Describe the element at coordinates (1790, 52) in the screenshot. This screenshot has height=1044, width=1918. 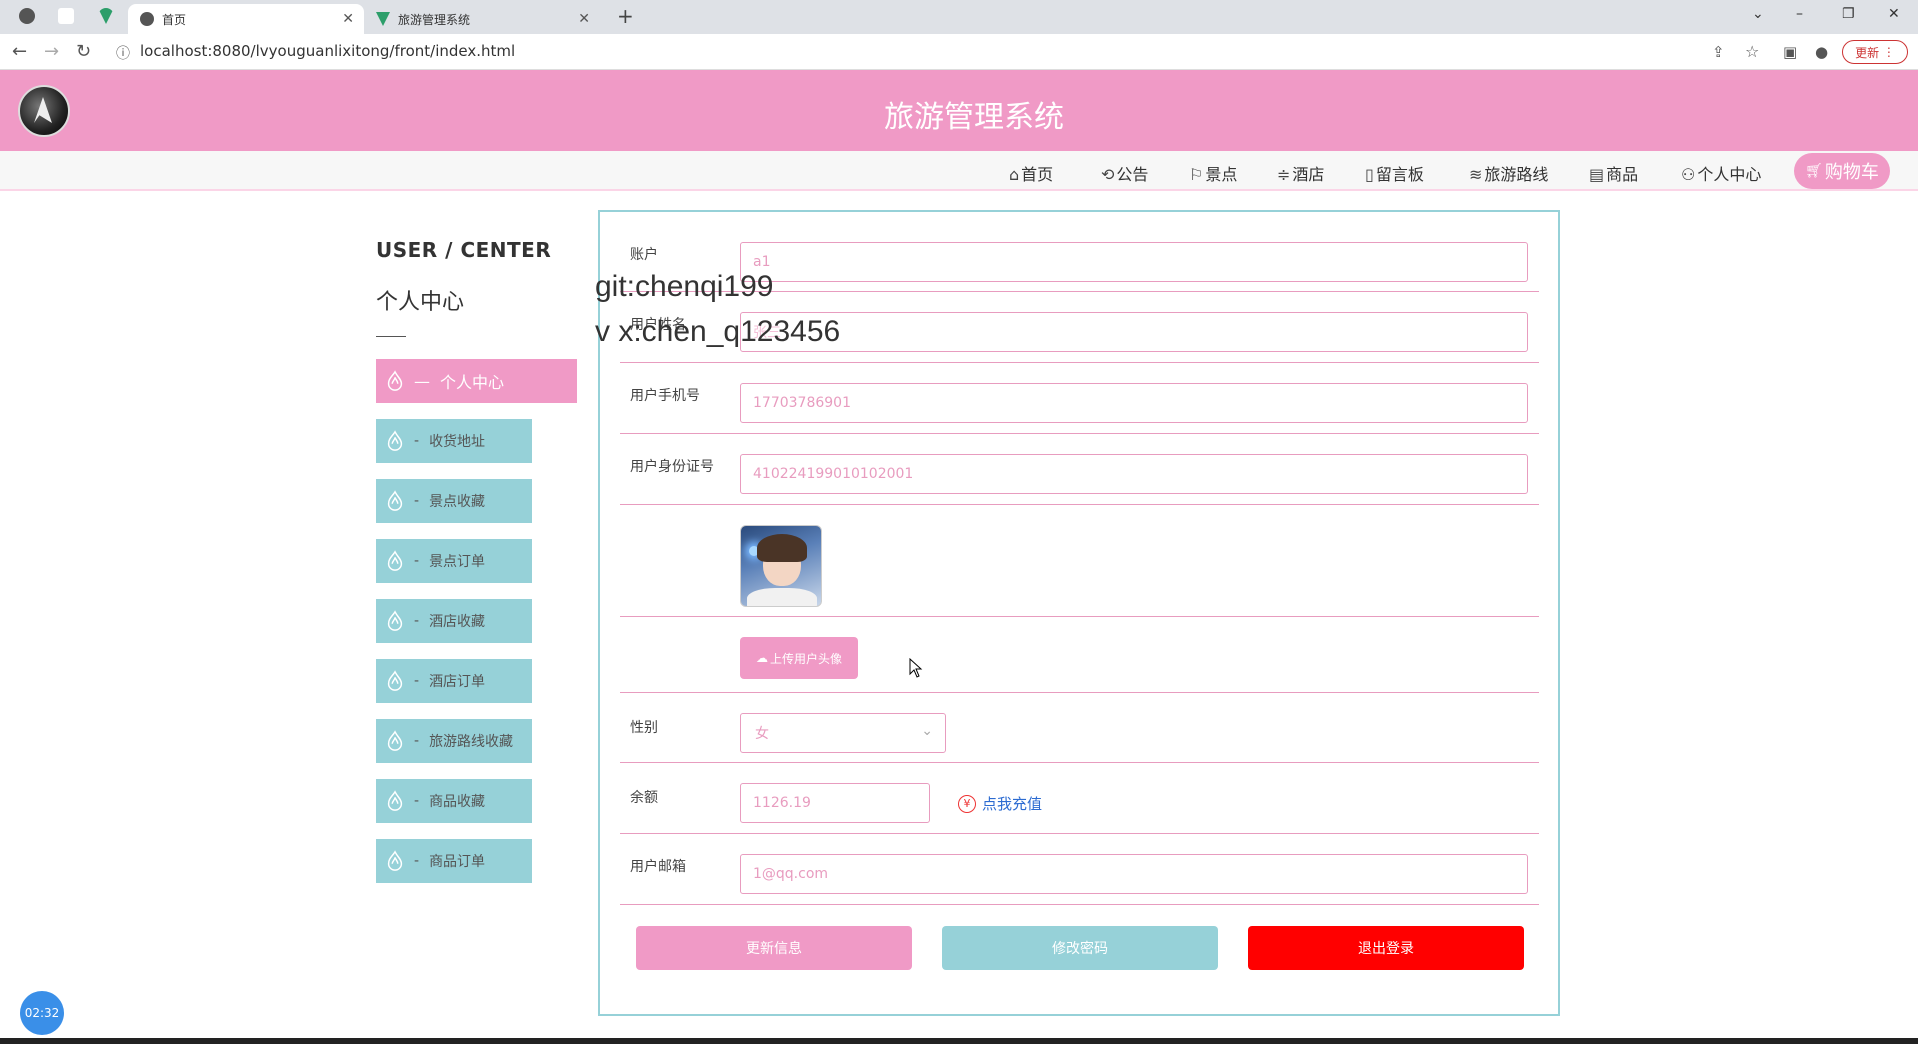
I see `sidepanel-icon: ▣` at that location.